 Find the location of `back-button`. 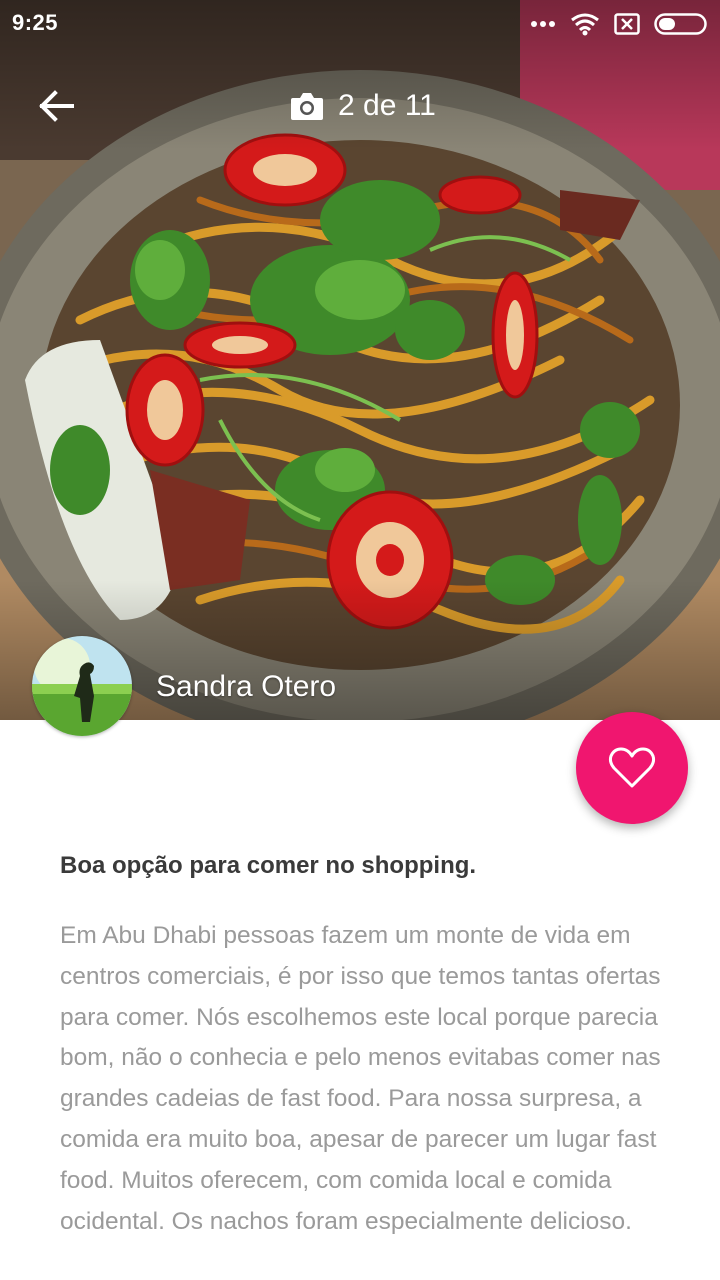

back-button is located at coordinates (56, 106).